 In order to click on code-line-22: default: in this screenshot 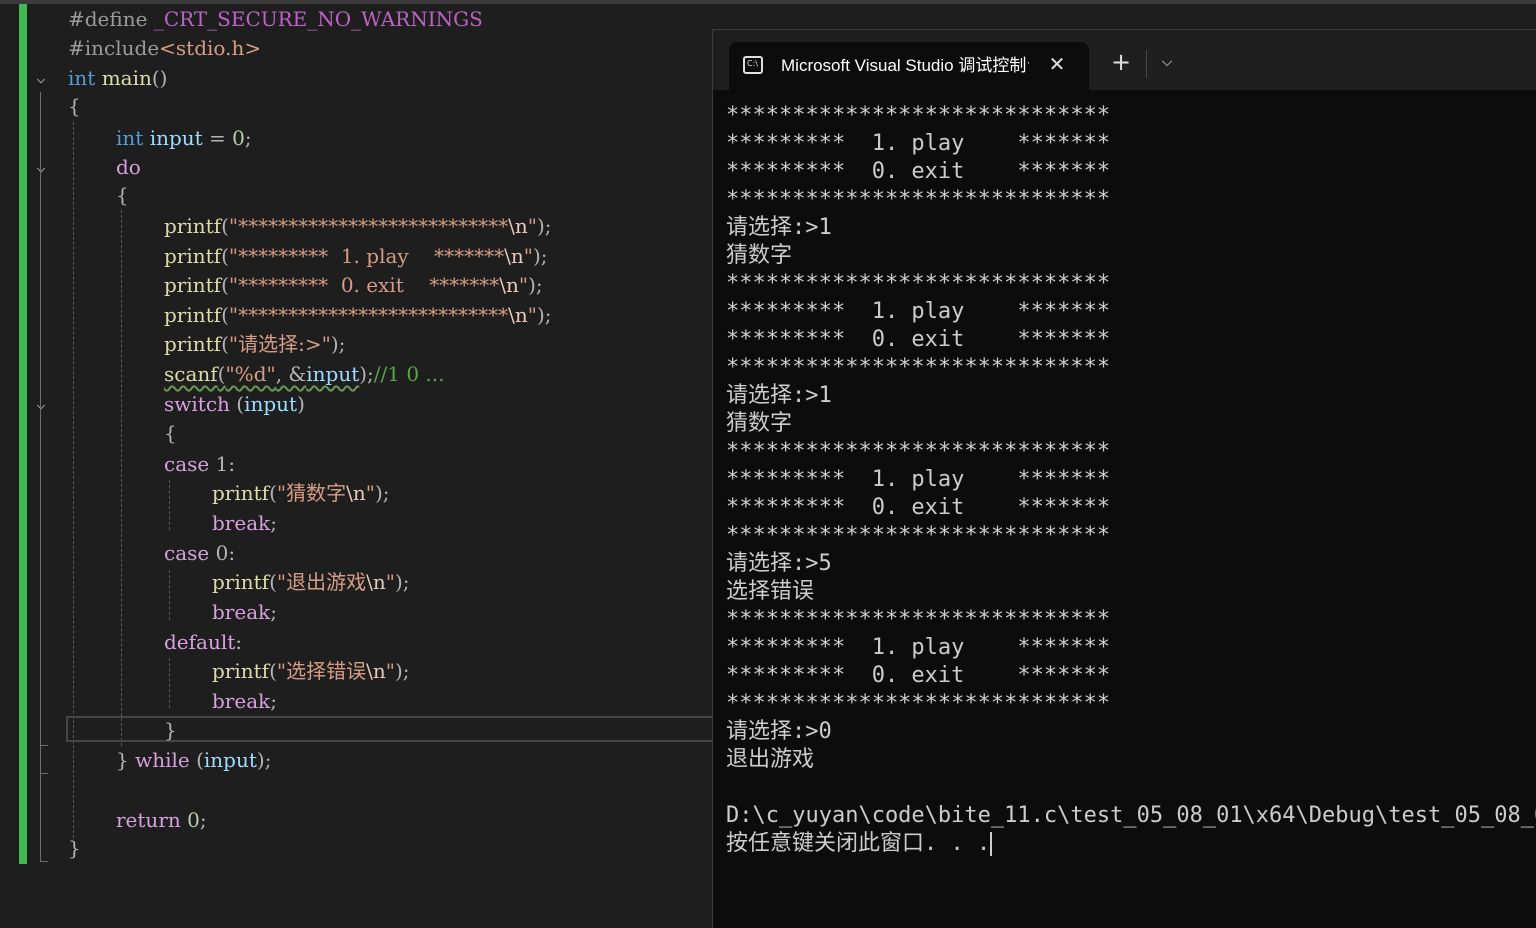, I will do `click(203, 642)`.